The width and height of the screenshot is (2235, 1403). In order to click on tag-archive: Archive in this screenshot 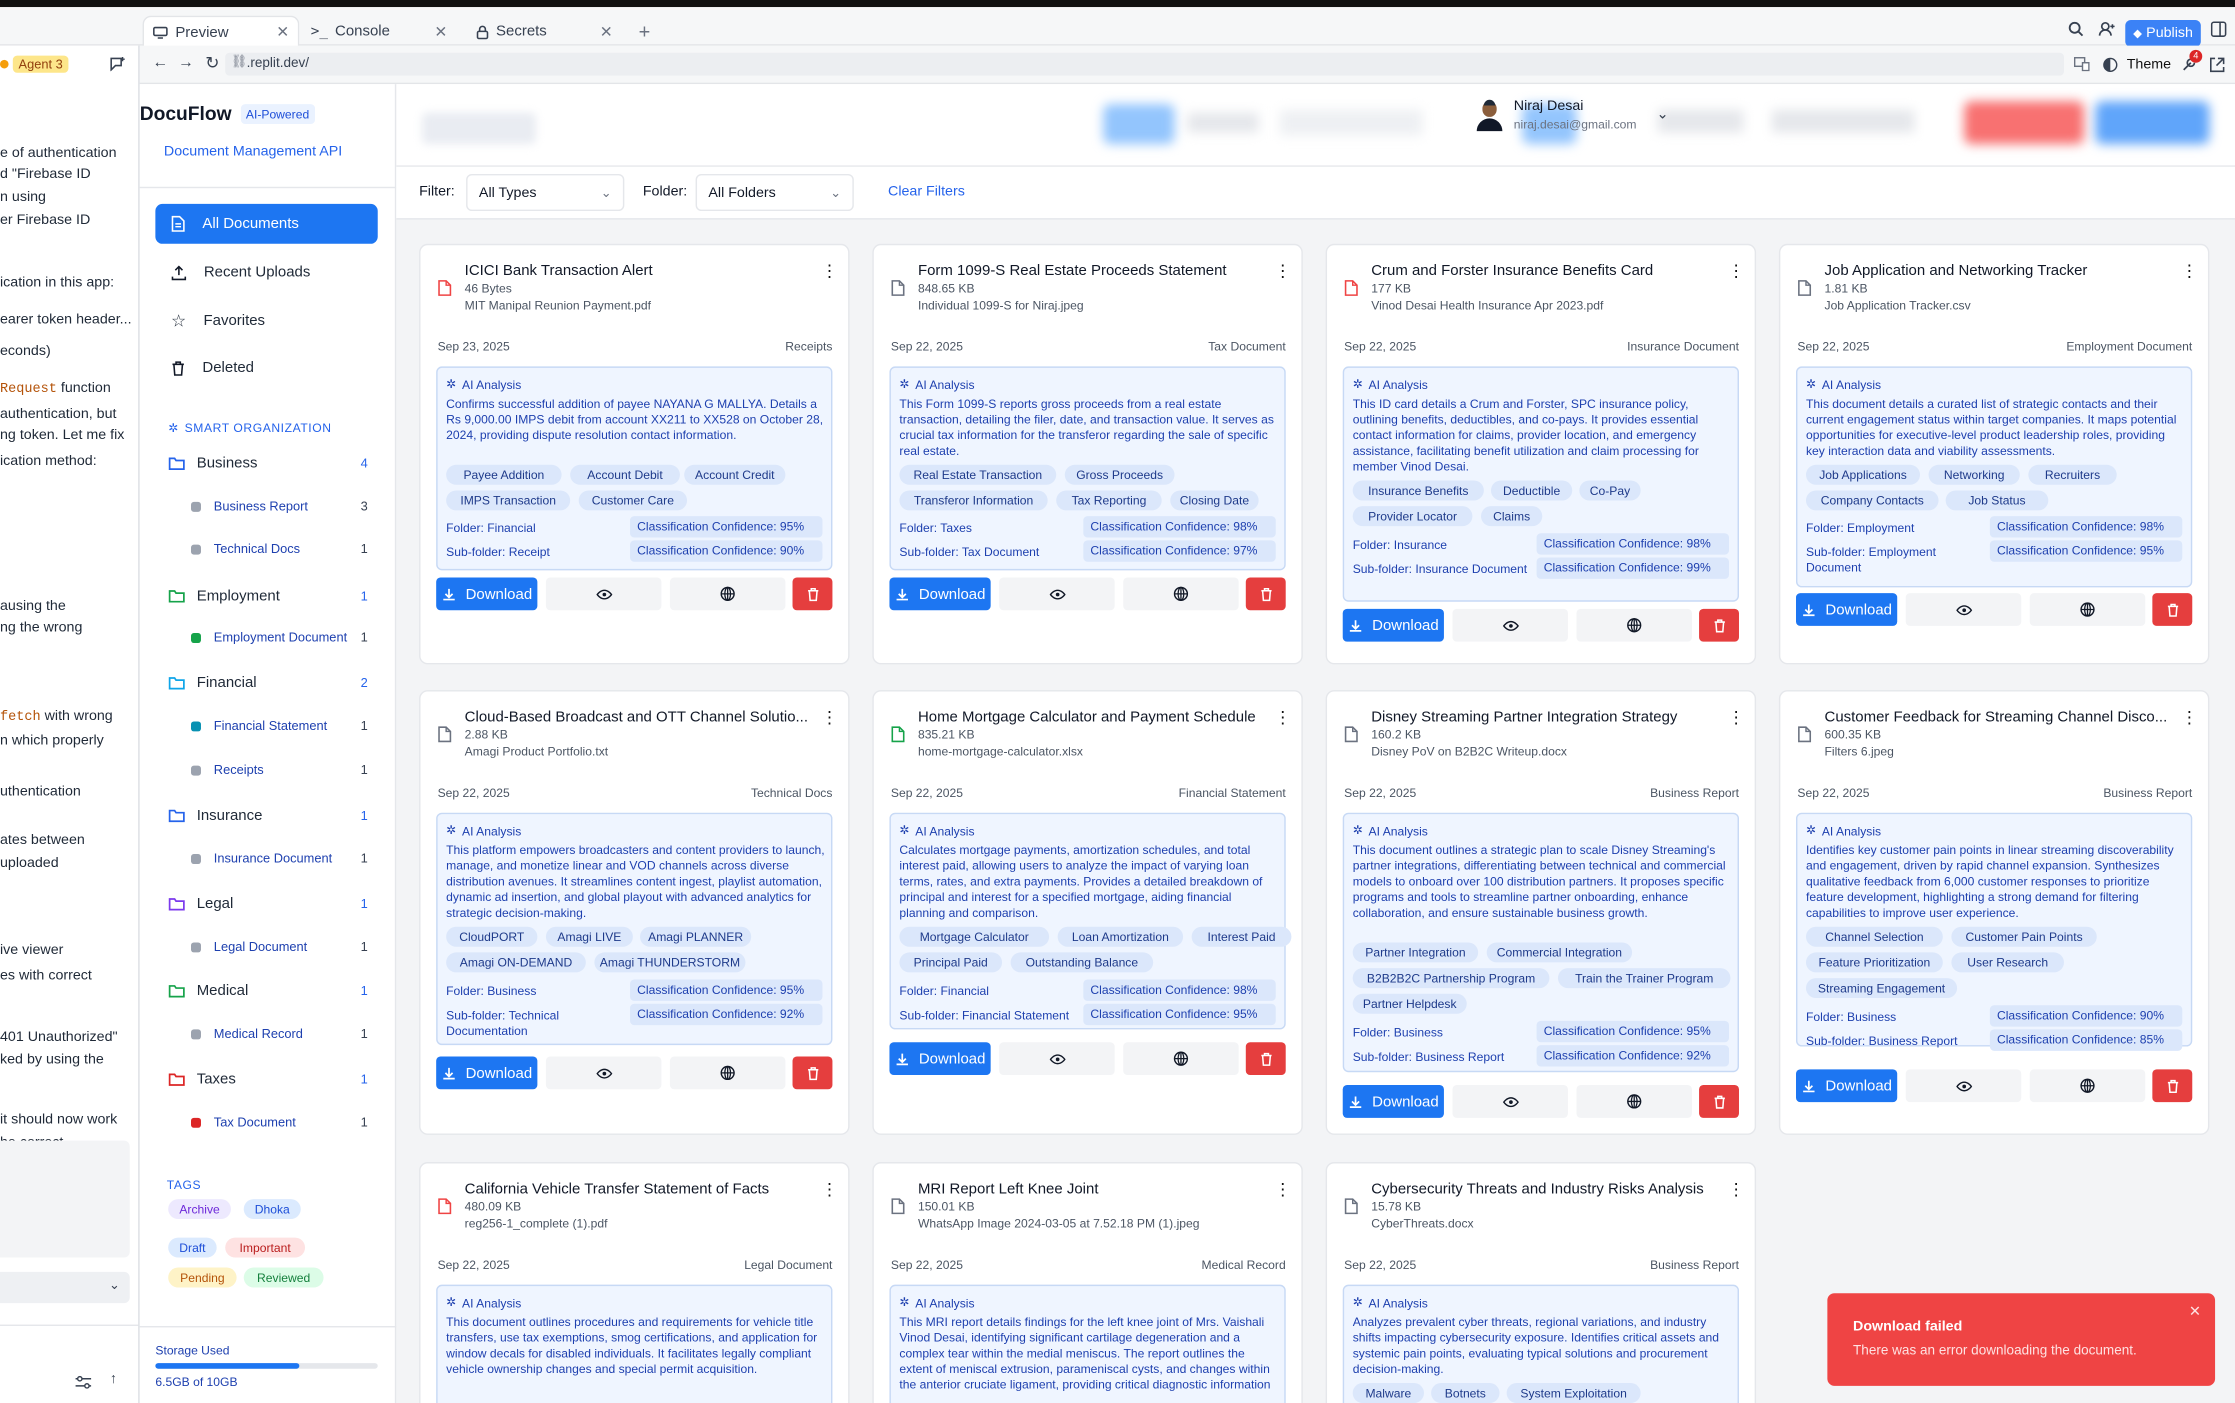, I will do `click(199, 1209)`.